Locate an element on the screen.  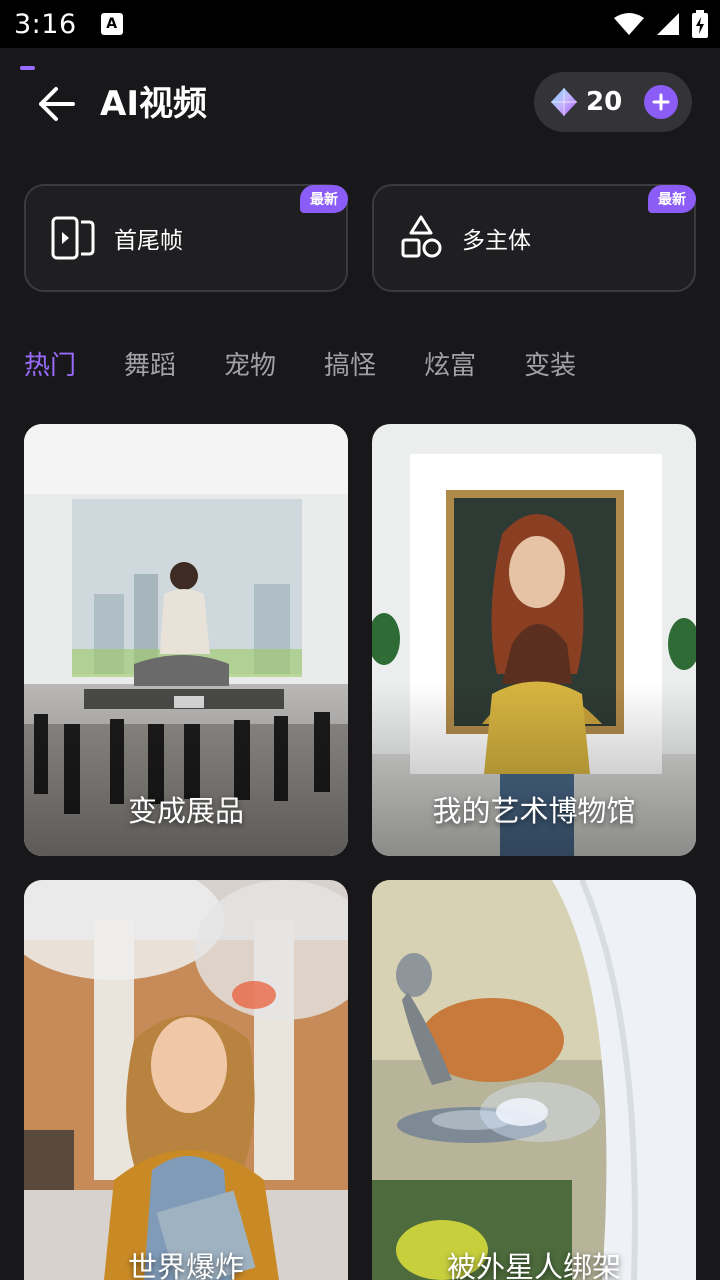
active-tab-indicator is located at coordinates (27, 68).